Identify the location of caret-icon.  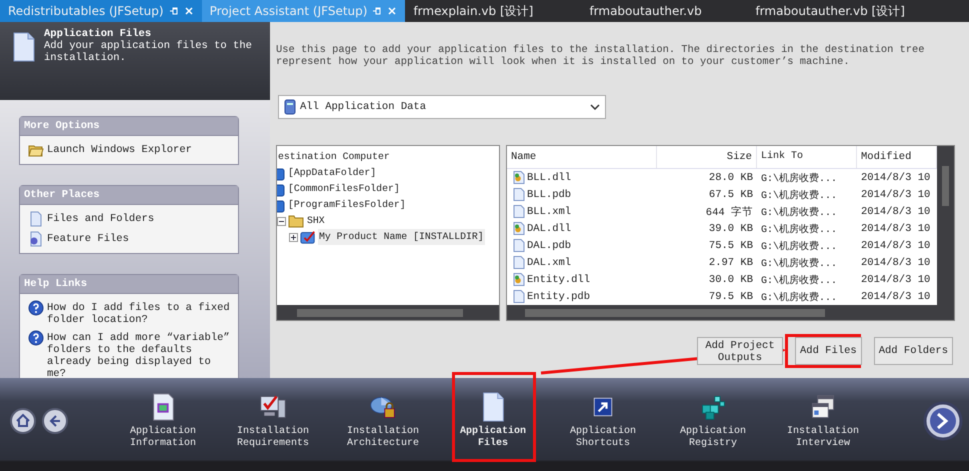
(595, 107).